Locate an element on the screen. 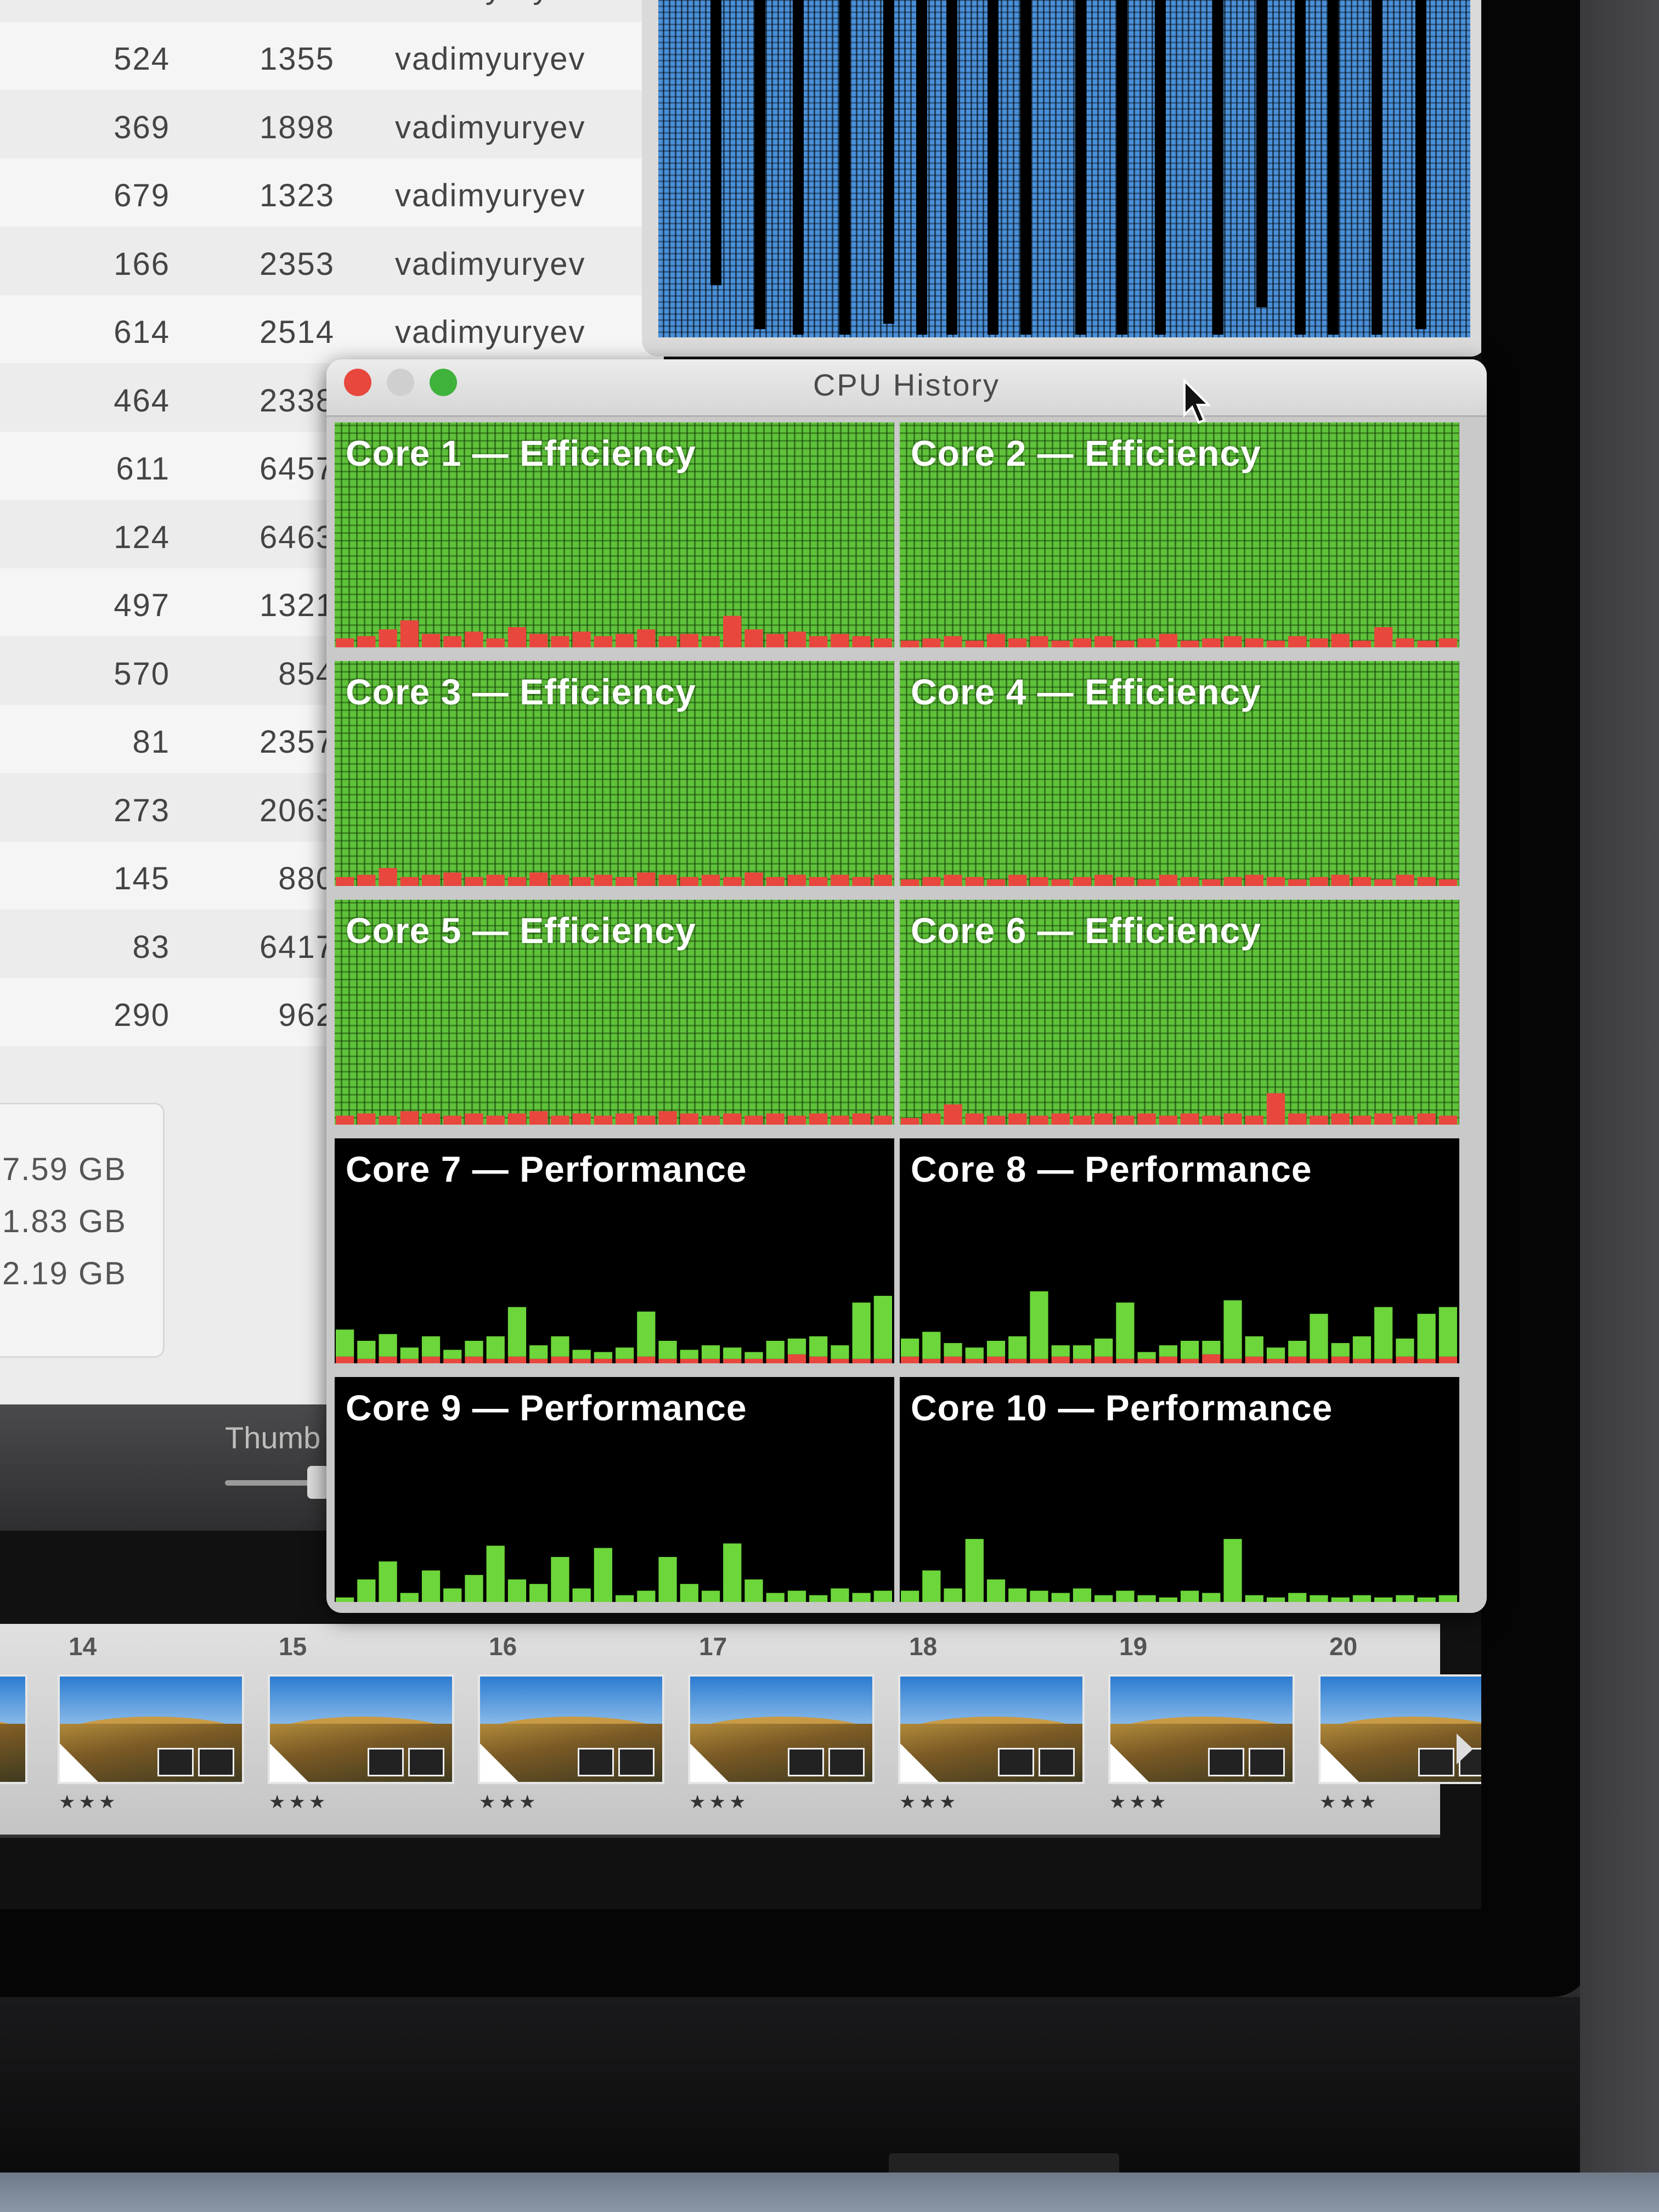 The image size is (1659, 2212). core-9-panel: Core 9 — Performance is located at coordinates (615, 1489).